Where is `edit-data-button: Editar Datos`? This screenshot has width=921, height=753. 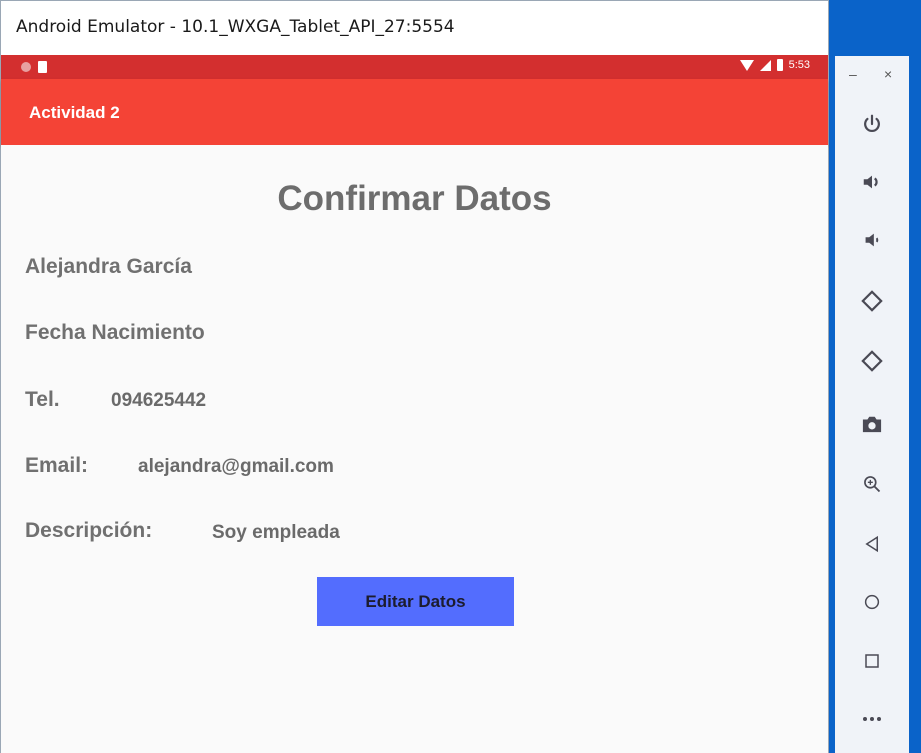 edit-data-button: Editar Datos is located at coordinates (415, 601).